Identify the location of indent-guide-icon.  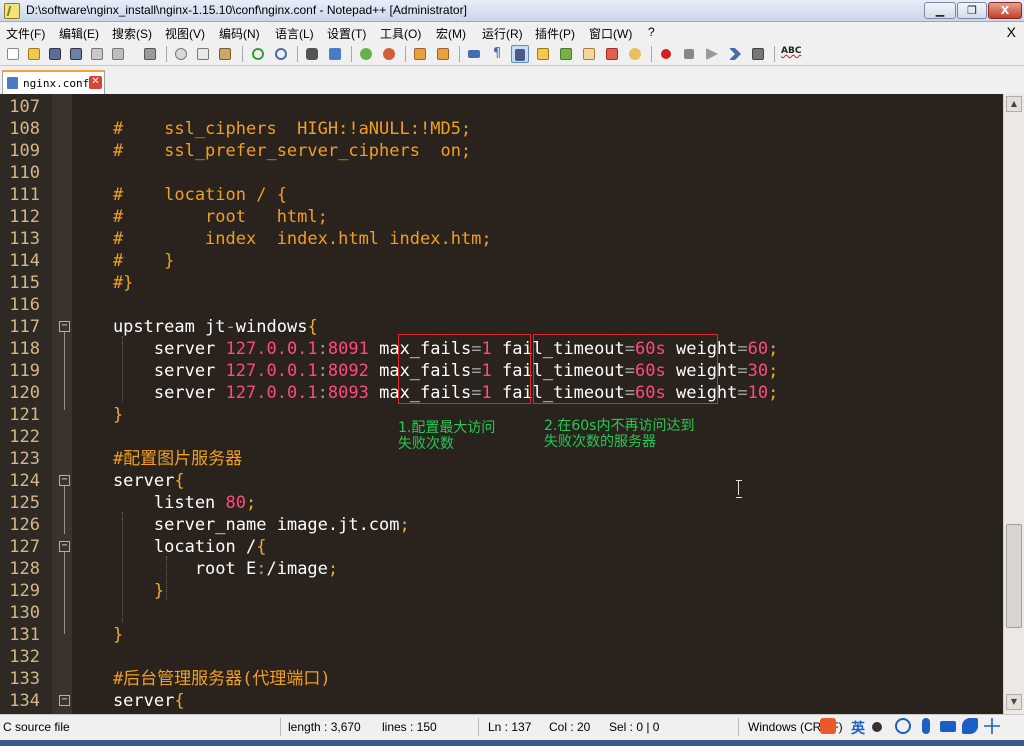
(520, 54).